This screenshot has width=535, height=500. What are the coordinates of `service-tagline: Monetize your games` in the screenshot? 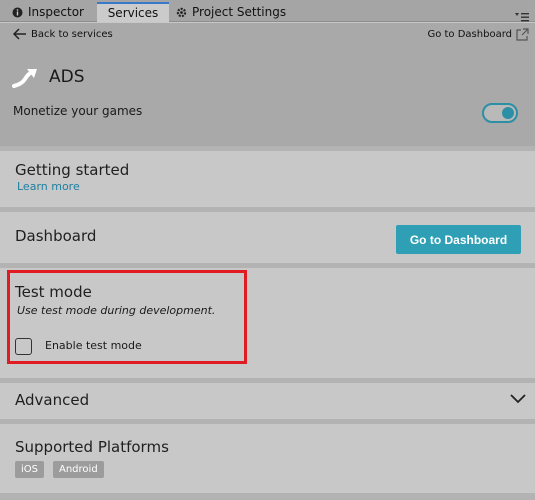 It's located at (78, 111).